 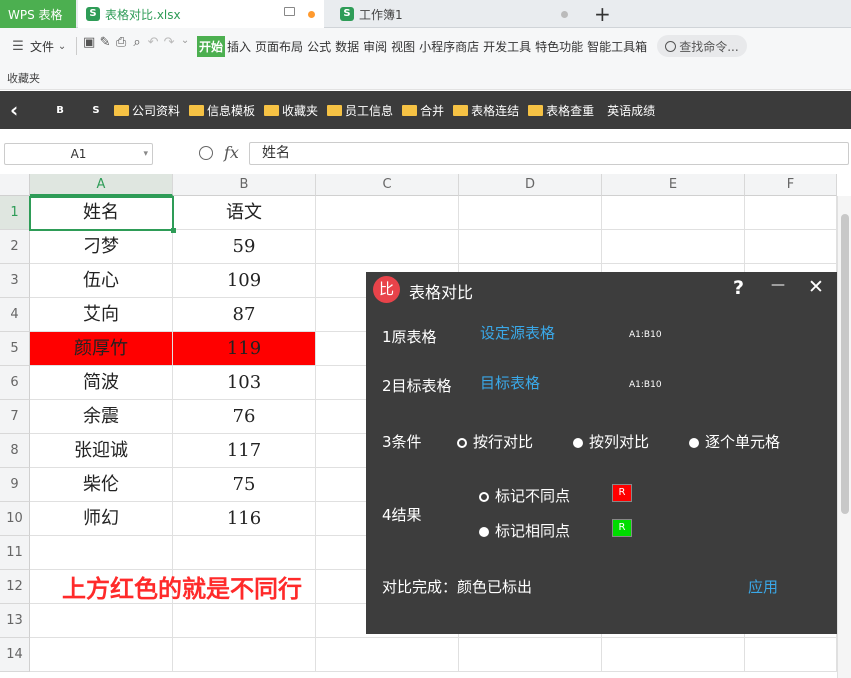 I want to click on formula-input: 姓名, so click(x=549, y=153).